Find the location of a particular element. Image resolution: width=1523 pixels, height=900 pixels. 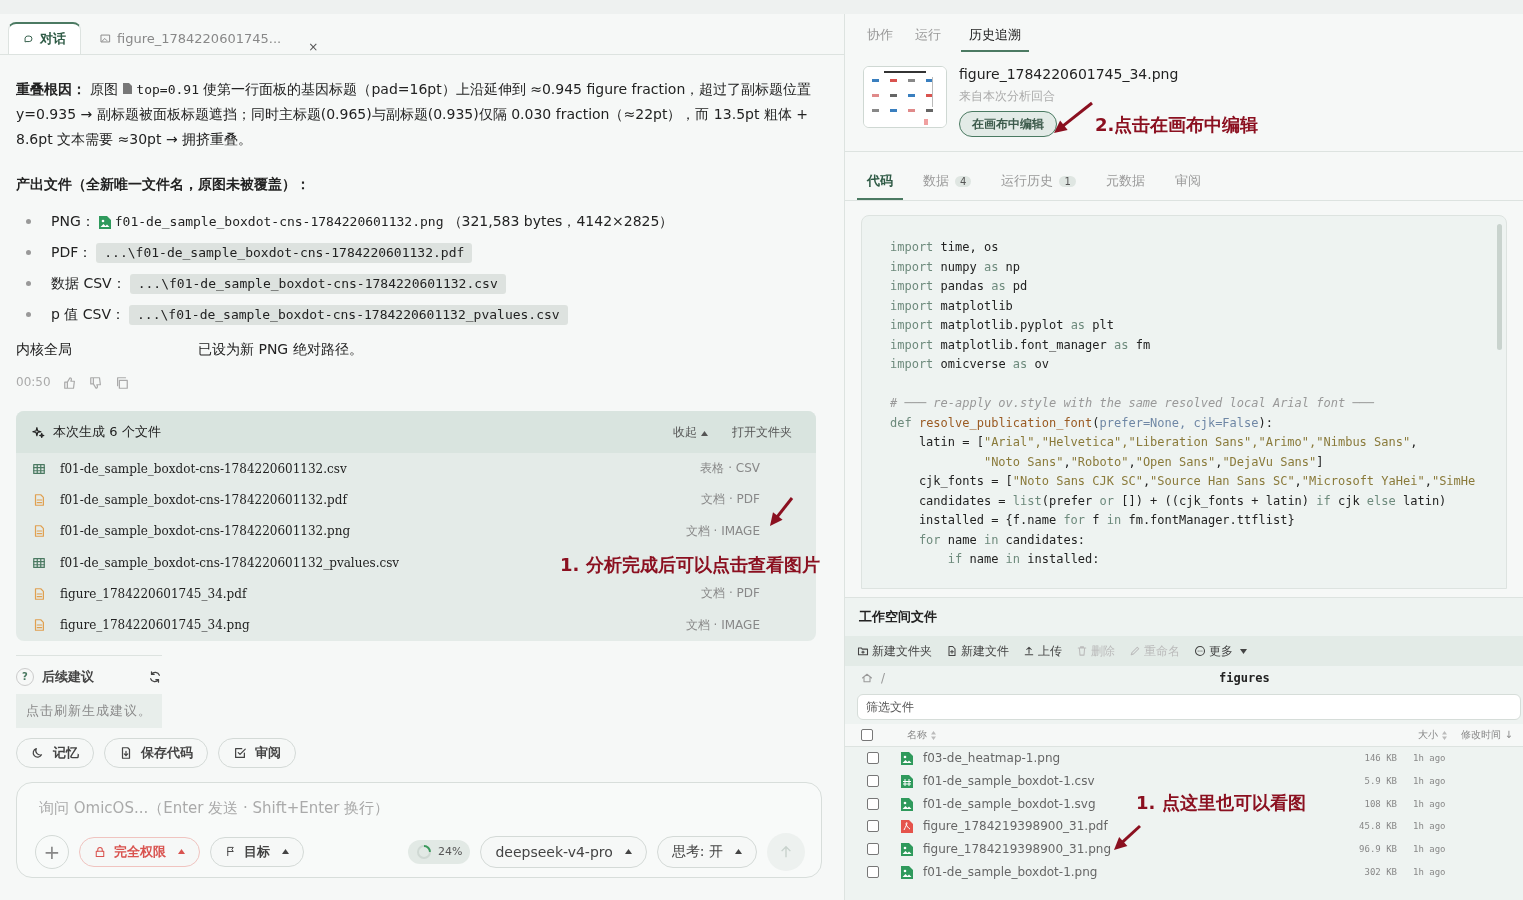

filter-field: 筛选文件 is located at coordinates (1189, 707).